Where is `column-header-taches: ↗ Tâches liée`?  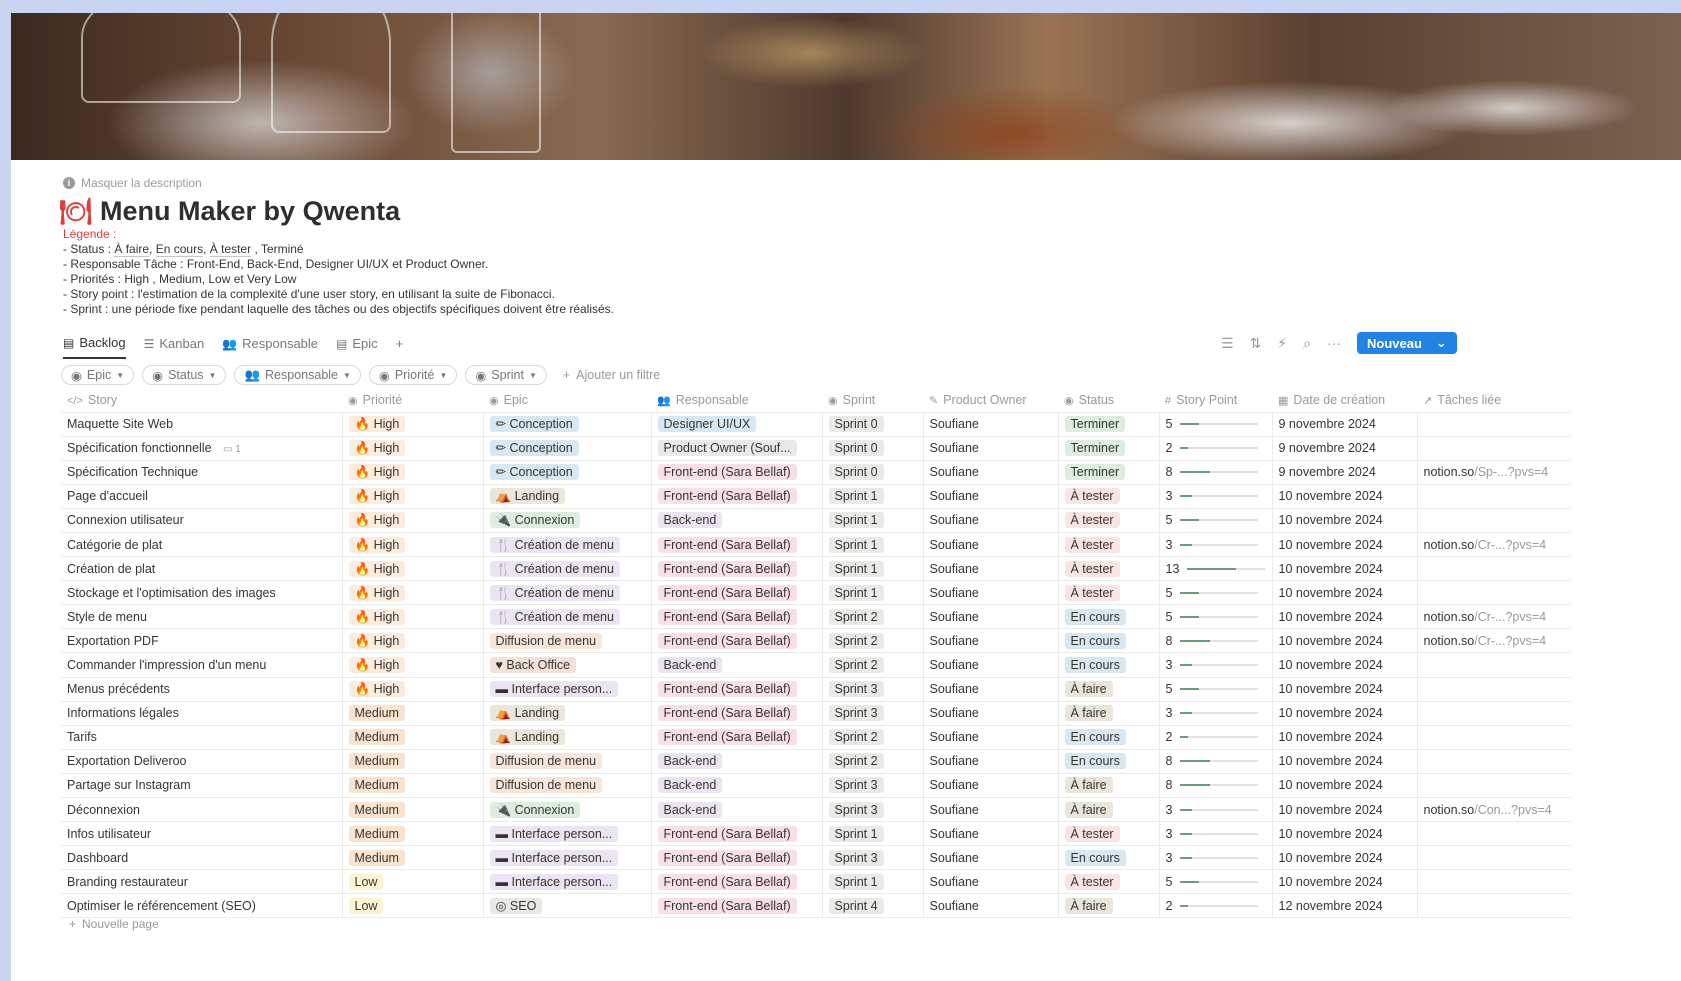
column-header-taches: ↗ Tâches liée is located at coordinates (1494, 400).